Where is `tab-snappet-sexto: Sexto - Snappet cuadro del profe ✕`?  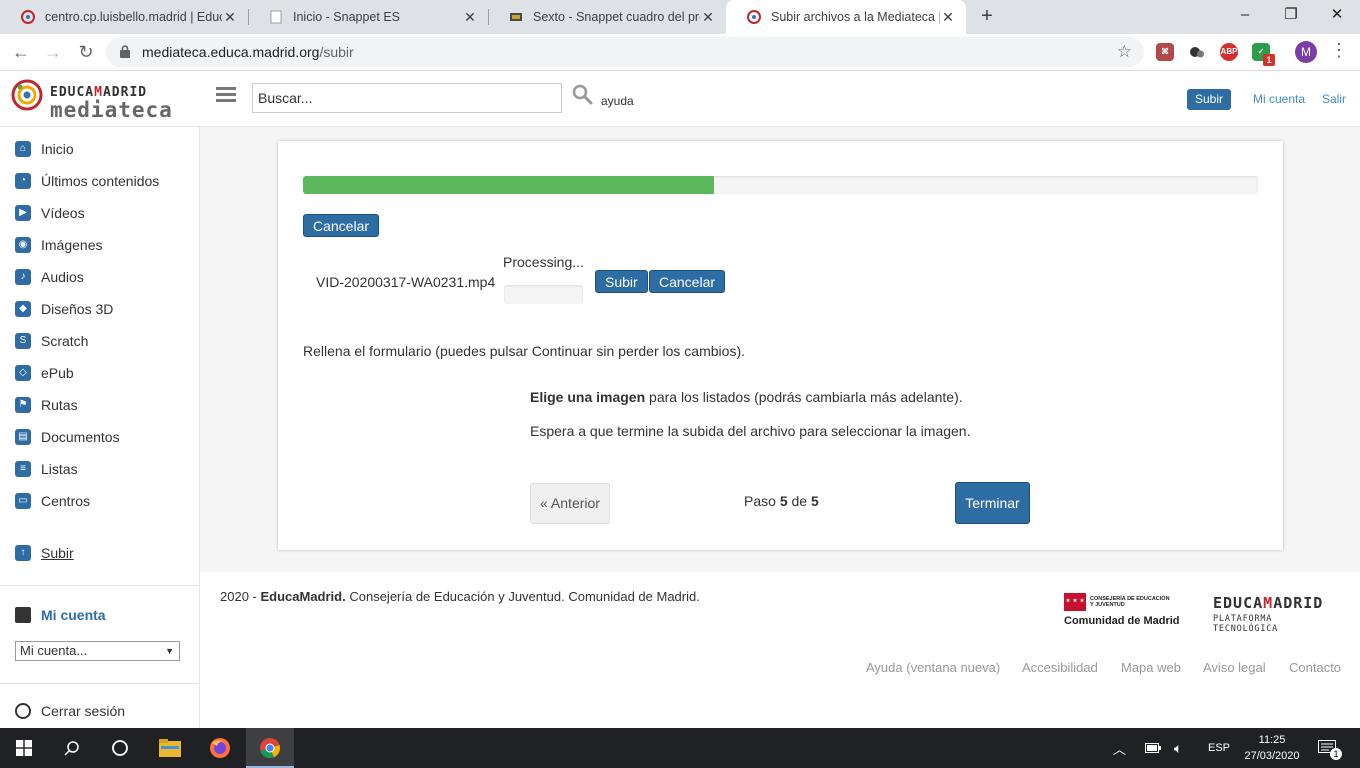
tab-snappet-sexto: Sexto - Snappet cuadro del profe ✕ is located at coordinates (607, 17).